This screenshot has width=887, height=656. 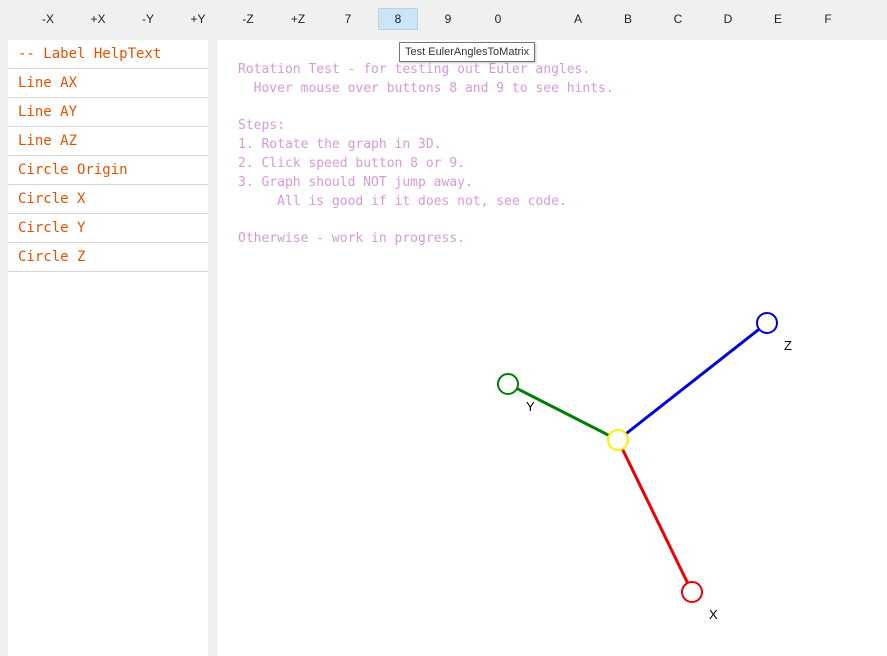 I want to click on toolbar-button-c: C, so click(x=678, y=19).